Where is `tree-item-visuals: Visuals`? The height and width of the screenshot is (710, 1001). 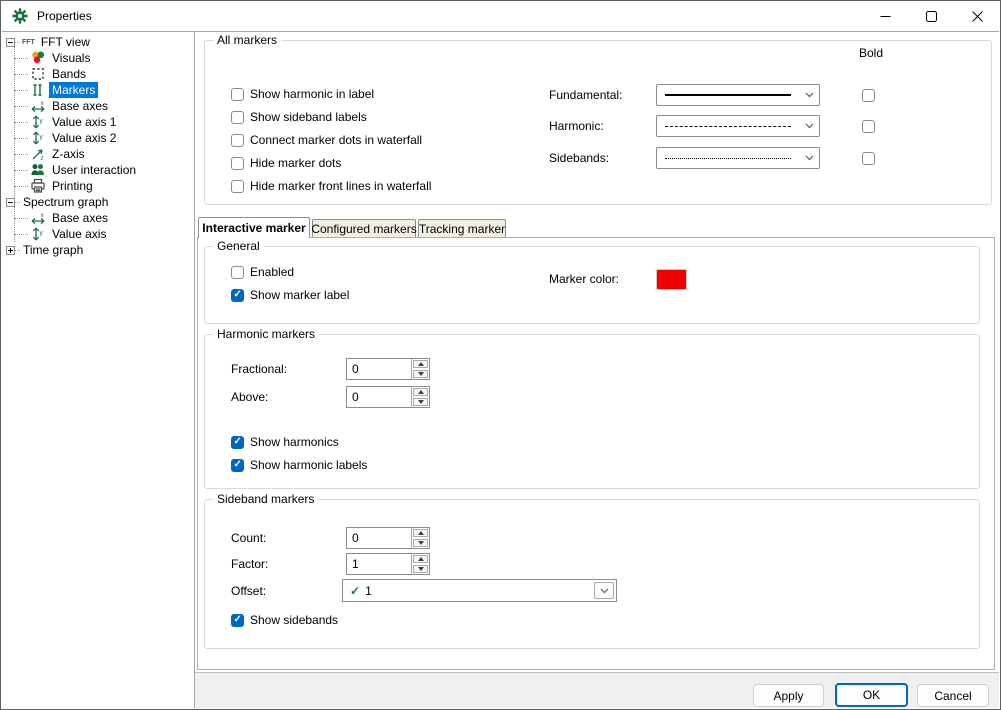
tree-item-visuals: Visuals is located at coordinates (53, 58).